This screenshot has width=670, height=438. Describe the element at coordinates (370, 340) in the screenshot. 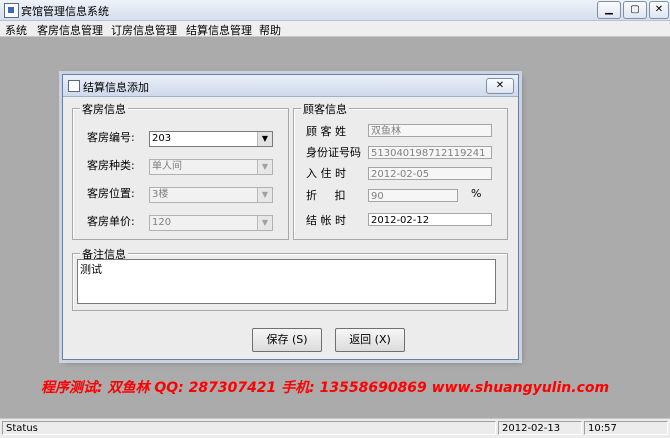

I see `back-button: 返回 (X)` at that location.